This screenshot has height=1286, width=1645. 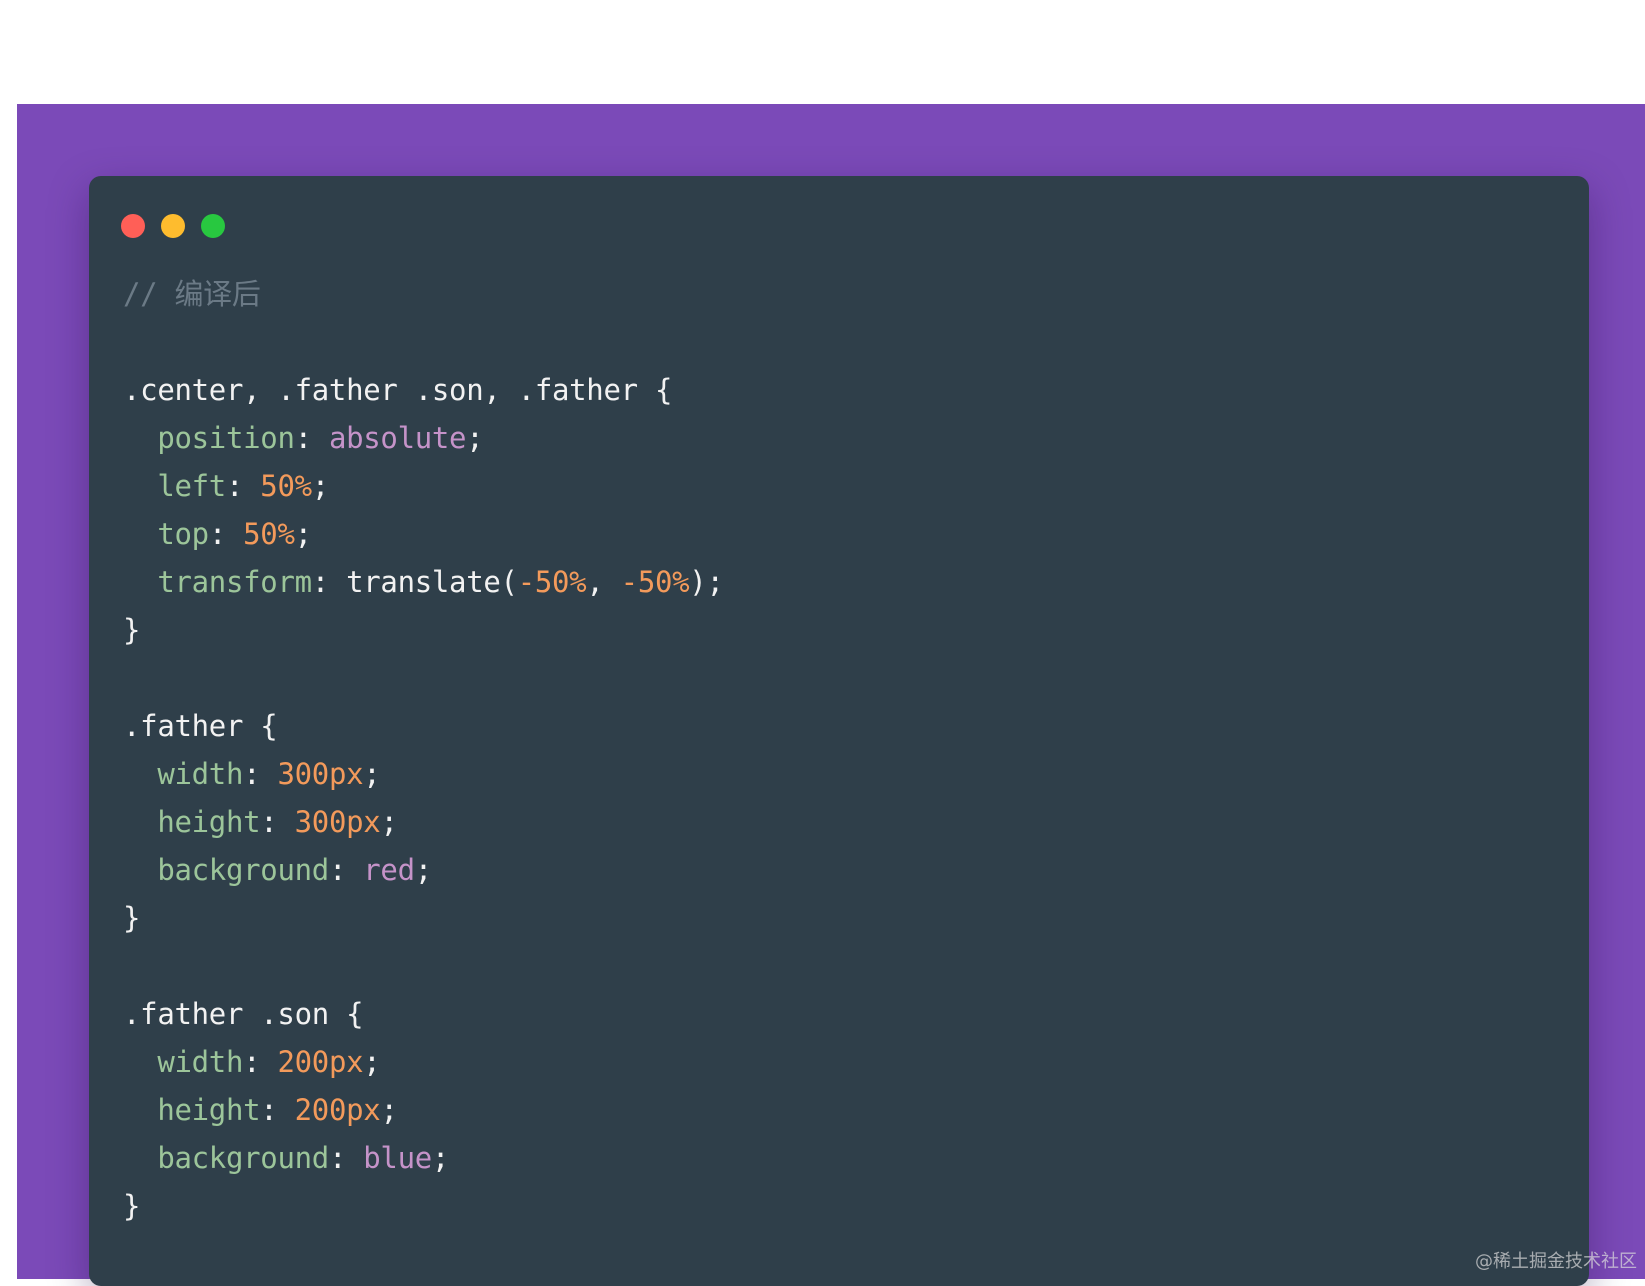 I want to click on code-line: .center, .father .son, .father {, so click(x=423, y=390).